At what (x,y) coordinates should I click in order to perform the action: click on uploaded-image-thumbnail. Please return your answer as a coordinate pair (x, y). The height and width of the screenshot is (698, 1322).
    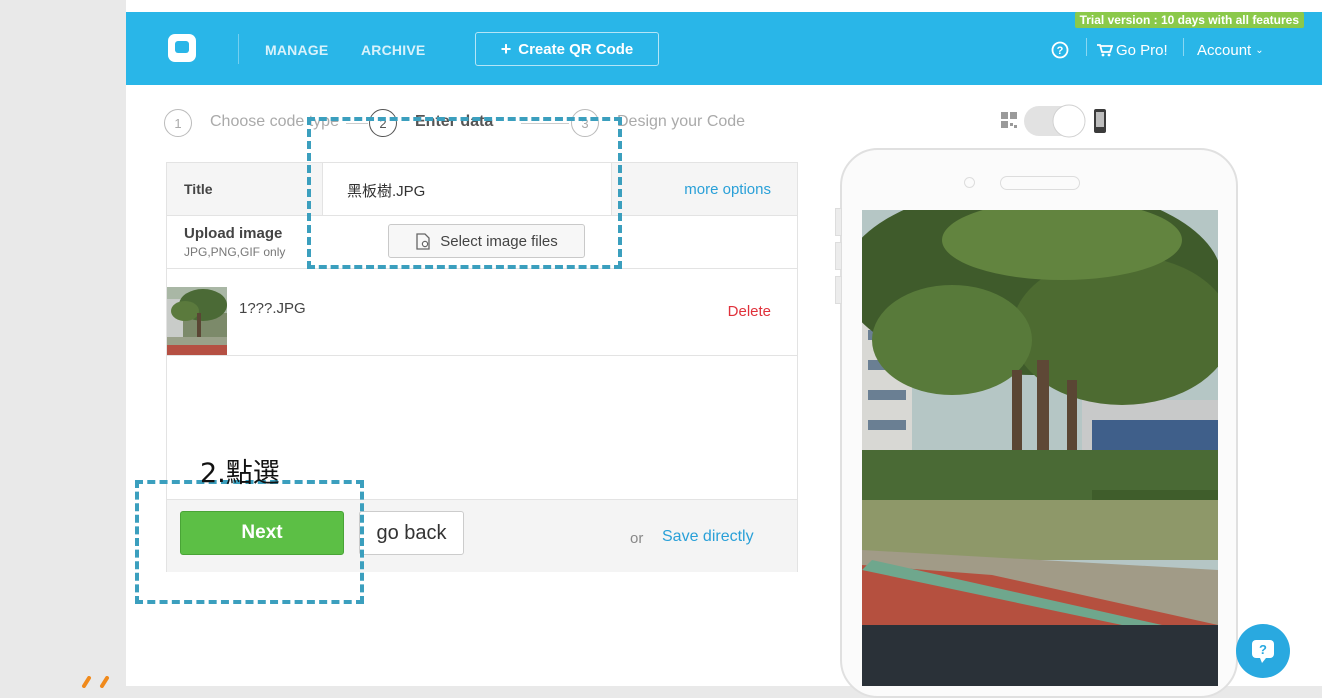
    Looking at the image, I should click on (197, 321).